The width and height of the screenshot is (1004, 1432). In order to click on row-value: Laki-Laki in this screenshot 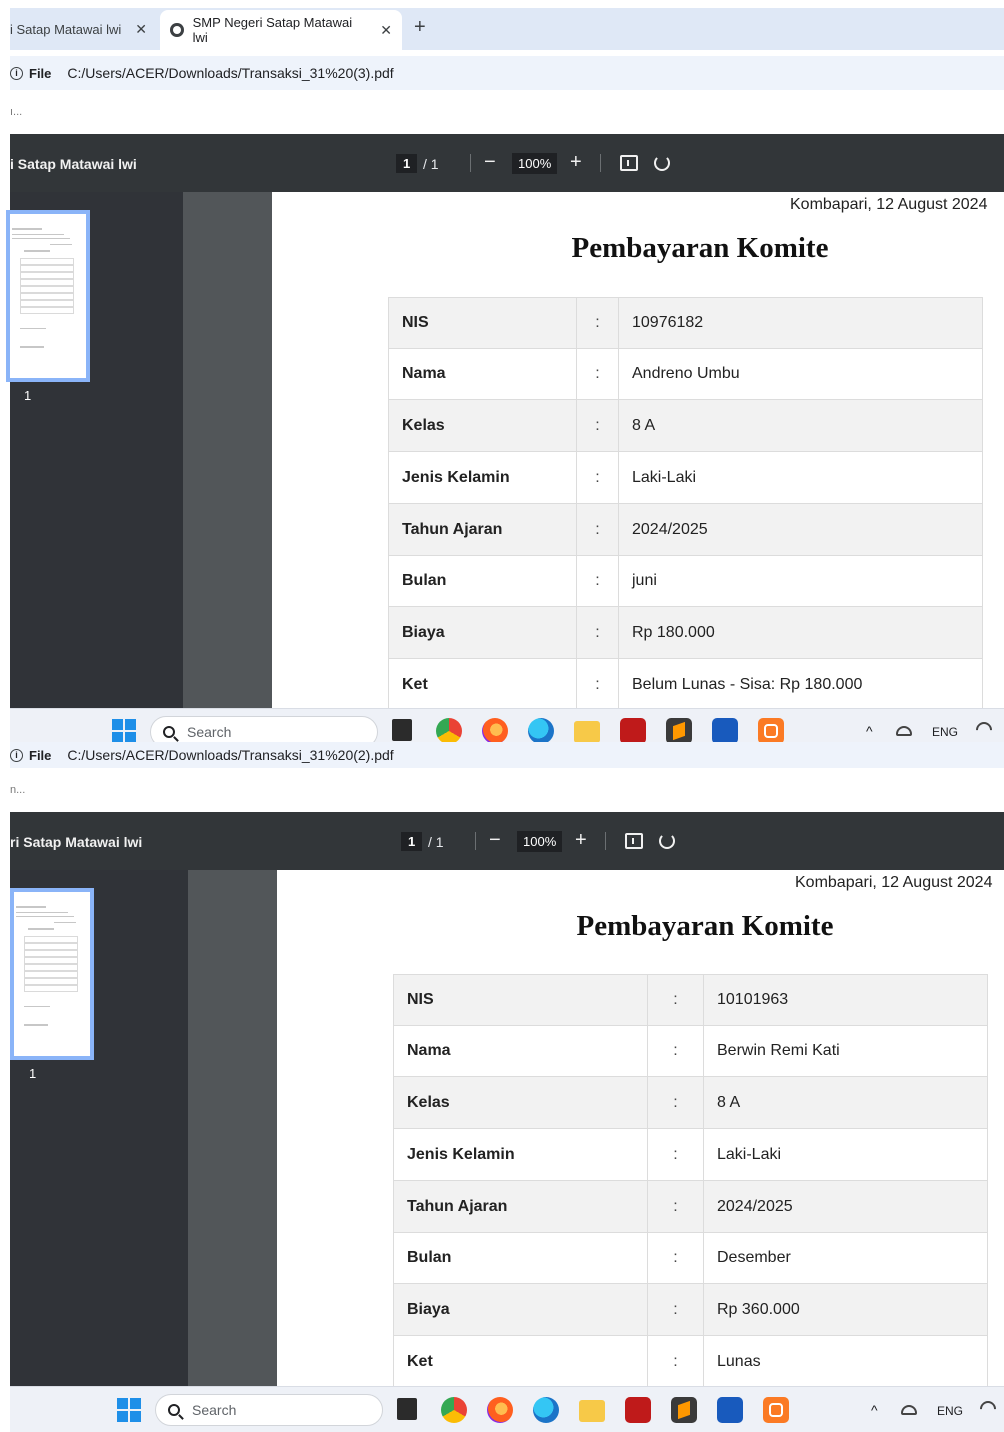, I will do `click(800, 477)`.